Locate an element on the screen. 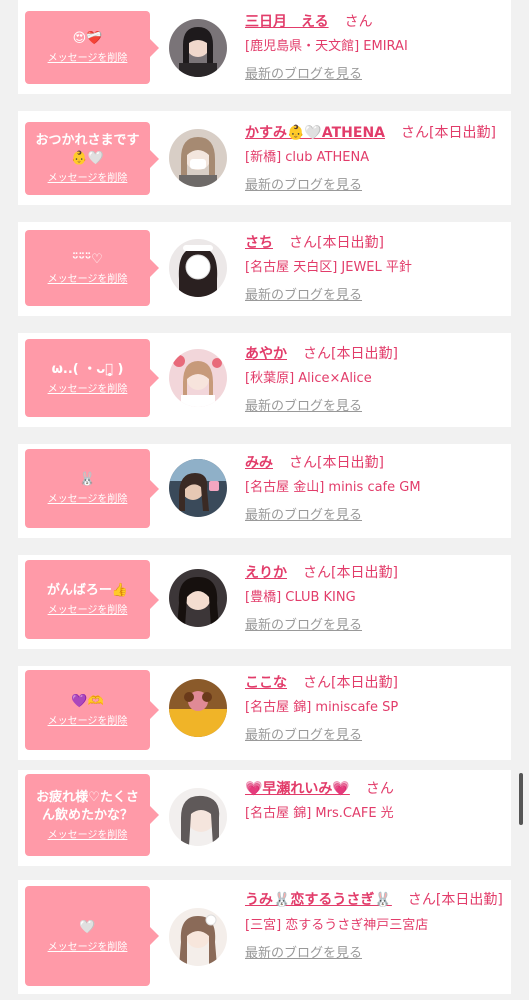 Image resolution: width=529 pixels, height=1000 pixels. profile-name-link: うみ🐰恋するうさぎ🐰 is located at coordinates (318, 900).